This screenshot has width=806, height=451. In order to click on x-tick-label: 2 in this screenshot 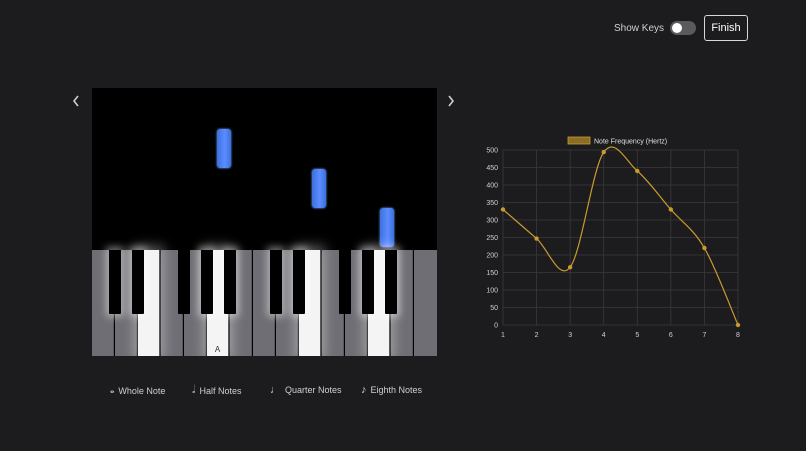, I will do `click(537, 335)`.